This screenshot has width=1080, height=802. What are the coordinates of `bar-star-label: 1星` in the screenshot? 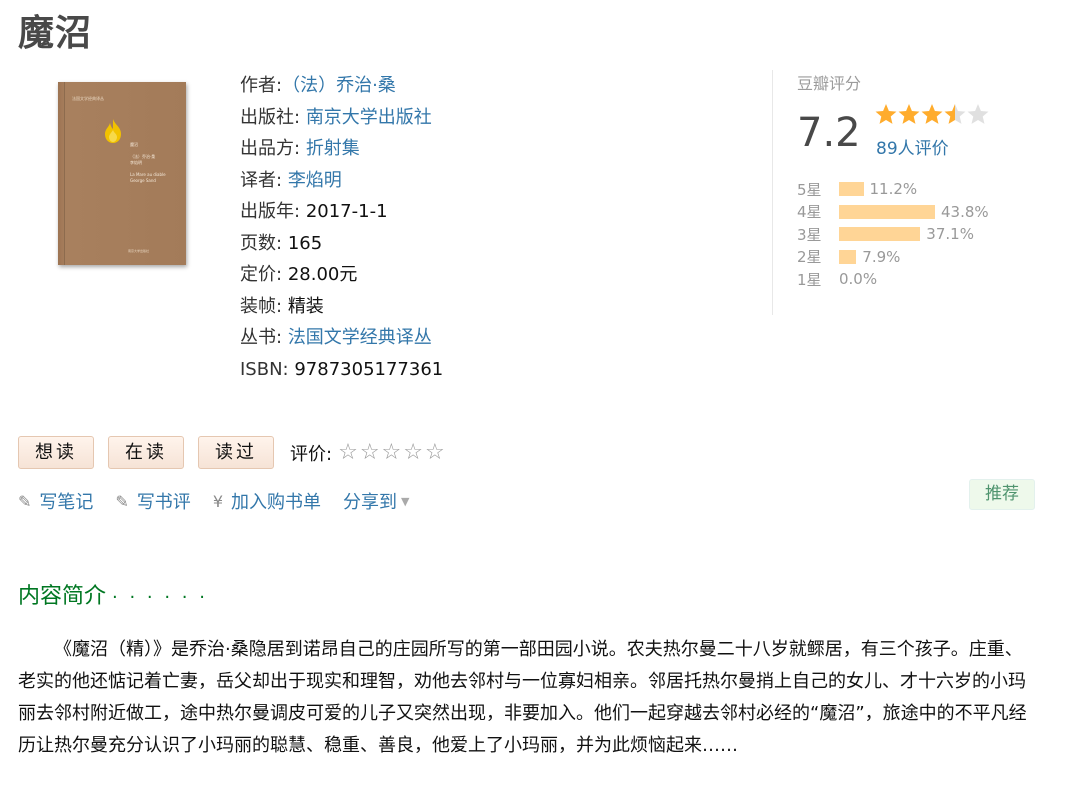 It's located at (809, 279).